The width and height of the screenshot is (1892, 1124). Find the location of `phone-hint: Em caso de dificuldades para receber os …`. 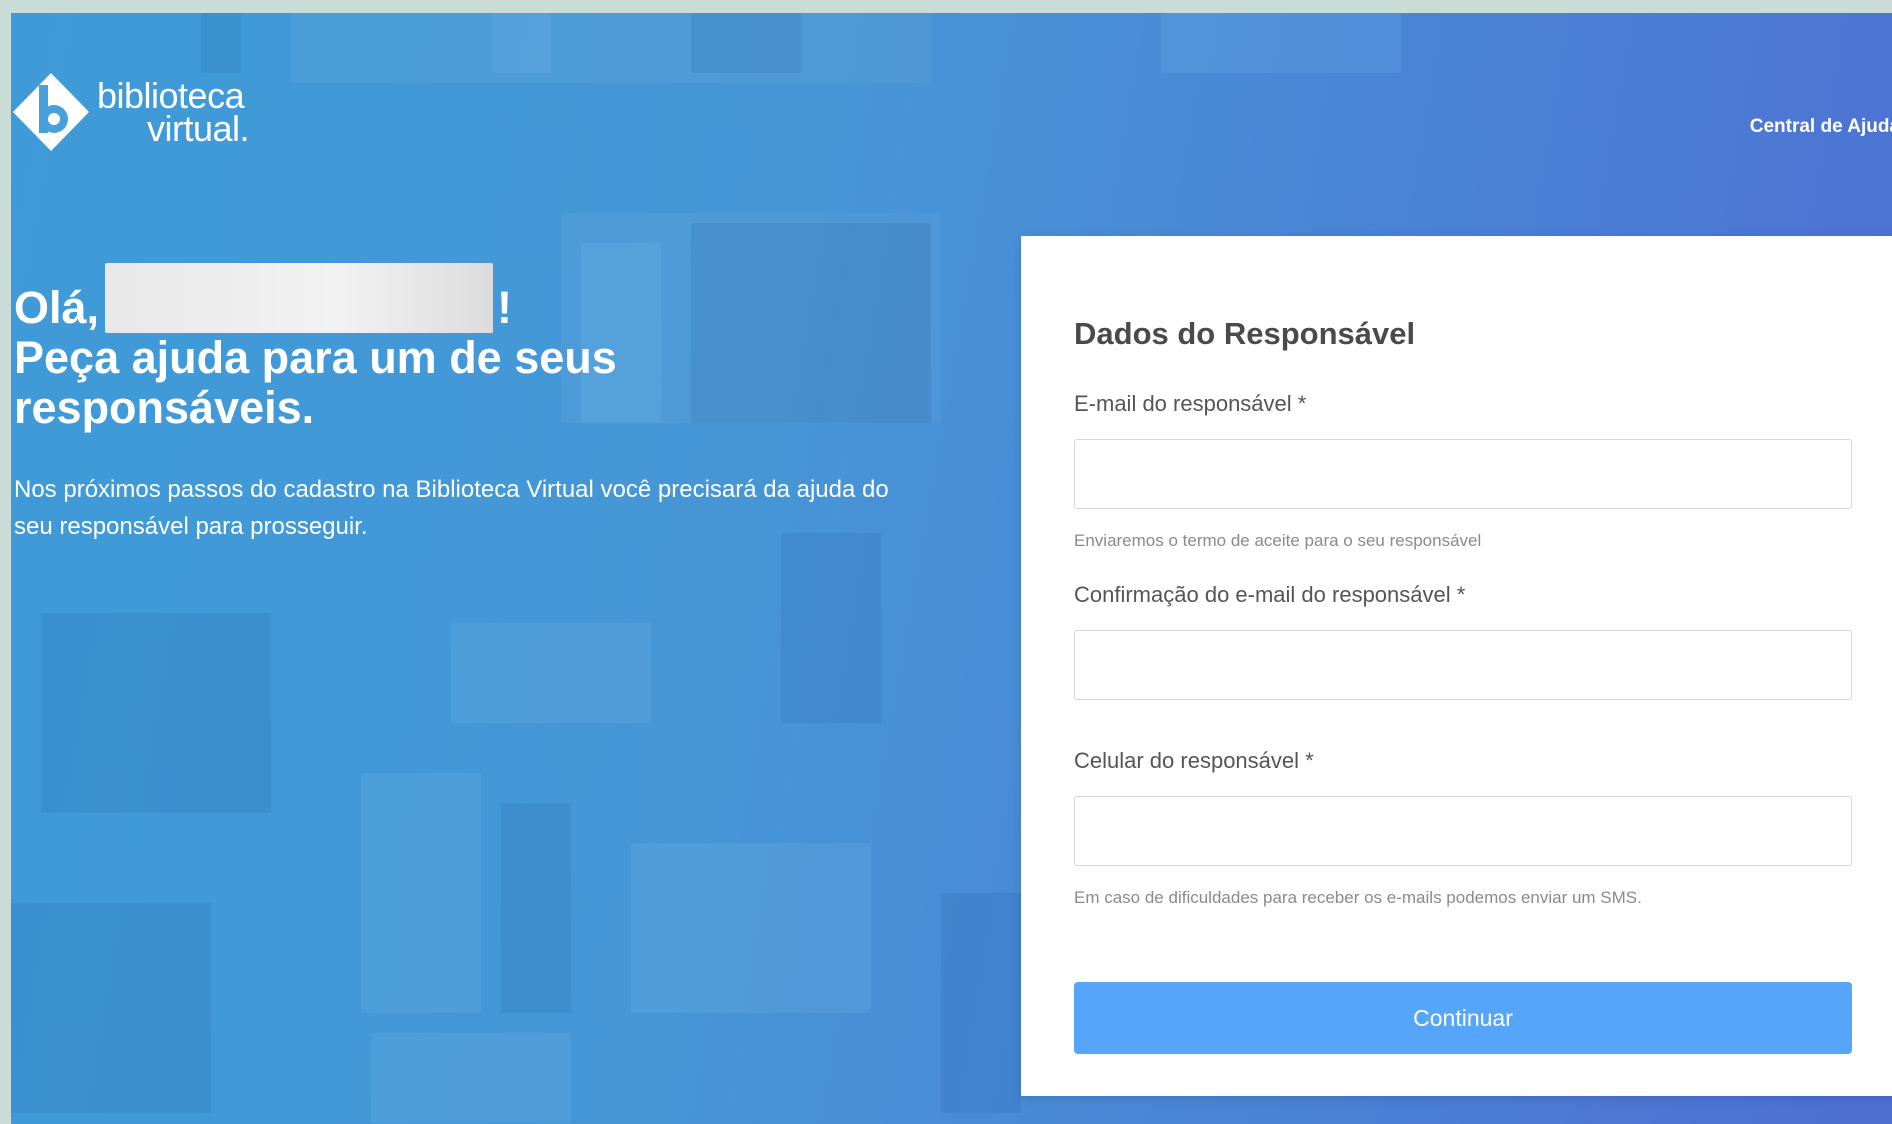

phone-hint: Em caso de dificuldades para receber os … is located at coordinates (1358, 897).